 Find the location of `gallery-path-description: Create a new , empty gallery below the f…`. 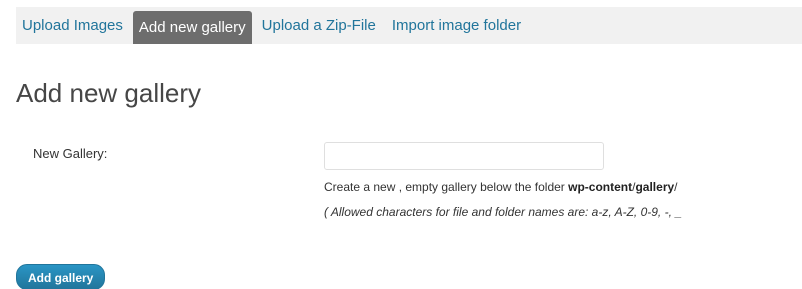

gallery-path-description: Create a new , empty gallery below the f… is located at coordinates (501, 187).